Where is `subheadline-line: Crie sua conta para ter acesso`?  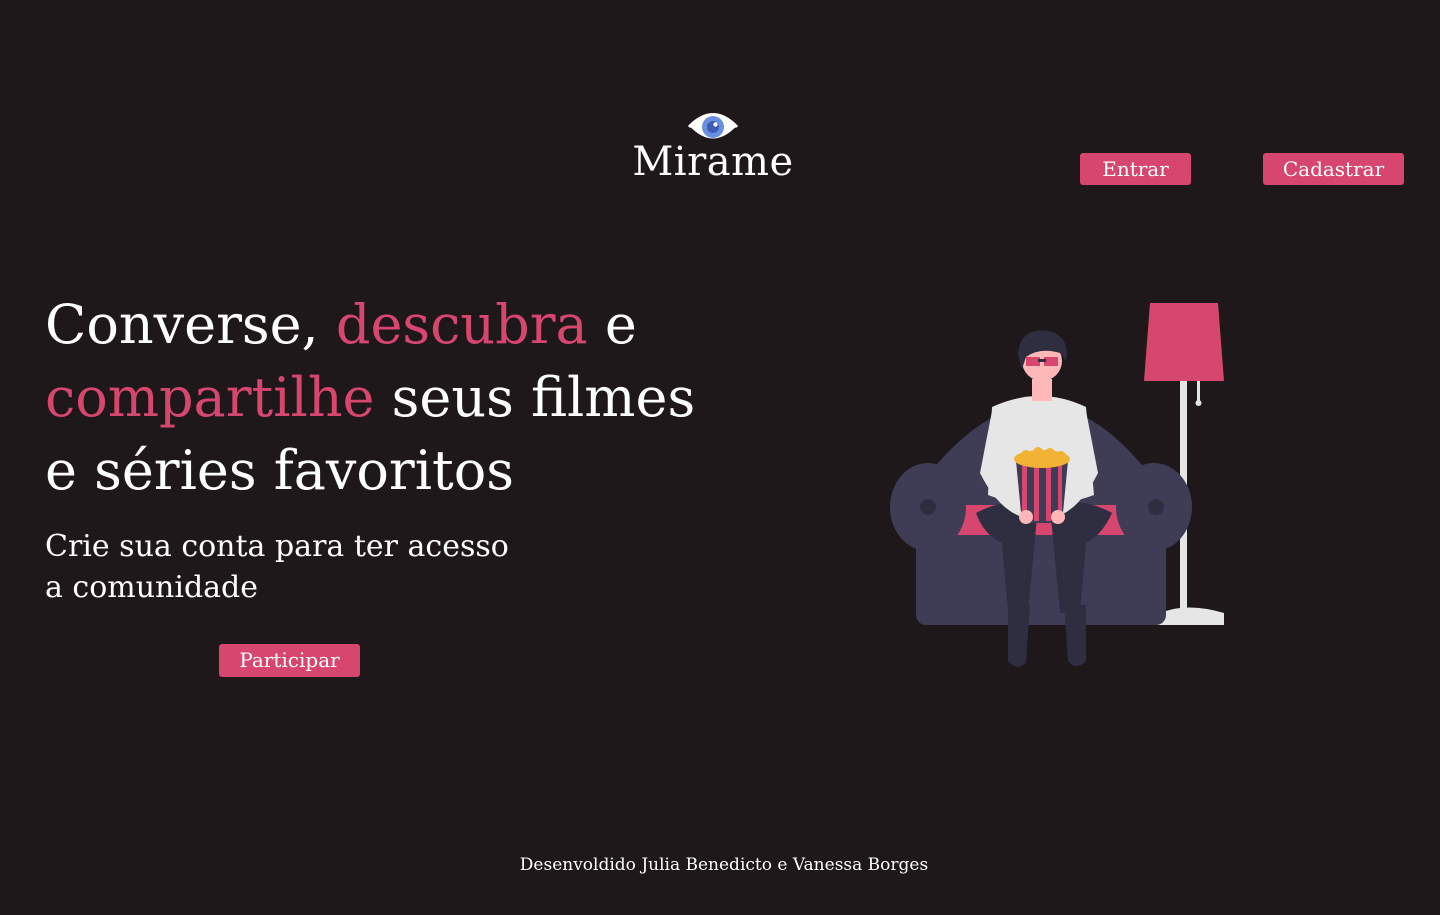
subheadline-line: Crie sua conta para ter acesso is located at coordinates (277, 546).